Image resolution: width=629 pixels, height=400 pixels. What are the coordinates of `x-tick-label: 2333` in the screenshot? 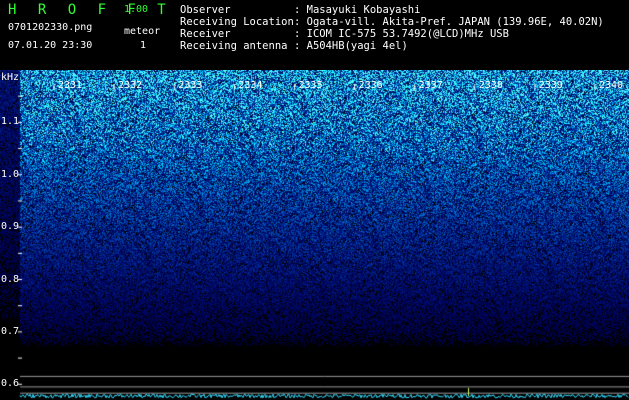 It's located at (190, 85).